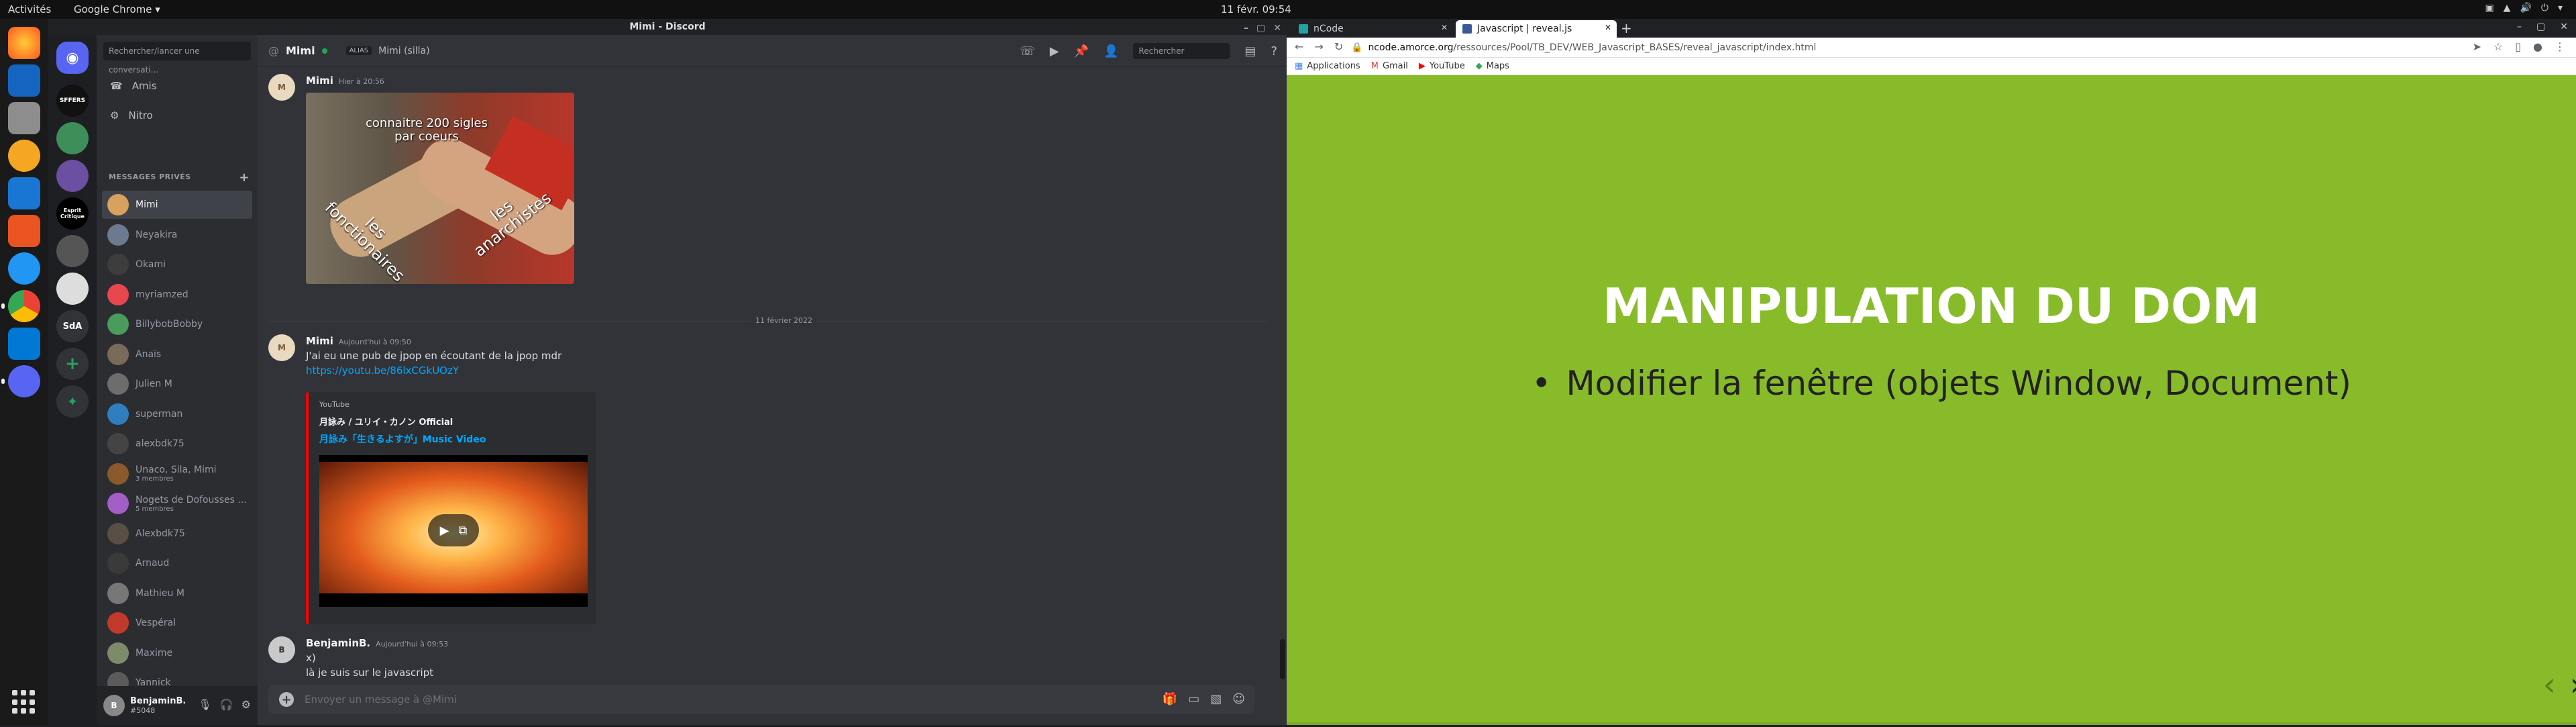 This screenshot has height=727, width=2576. What do you see at coordinates (177, 444) in the screenshot?
I see `dm-item: alexbdk75` at bounding box center [177, 444].